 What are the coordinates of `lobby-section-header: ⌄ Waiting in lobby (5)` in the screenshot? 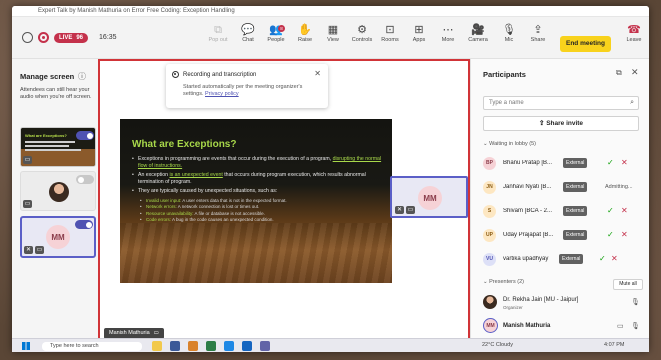 It's located at (509, 144).